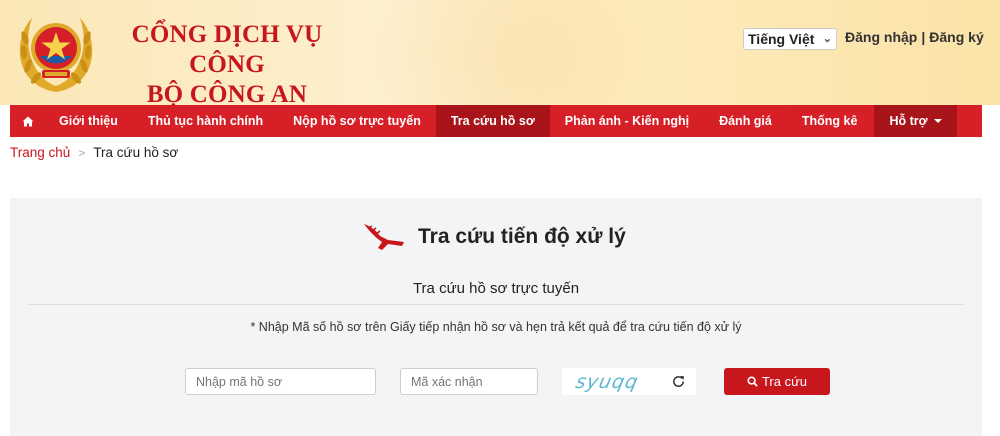  What do you see at coordinates (227, 49) in the screenshot?
I see `site-title-line1: CỔNG DỊCH VỤ CÔNG` at bounding box center [227, 49].